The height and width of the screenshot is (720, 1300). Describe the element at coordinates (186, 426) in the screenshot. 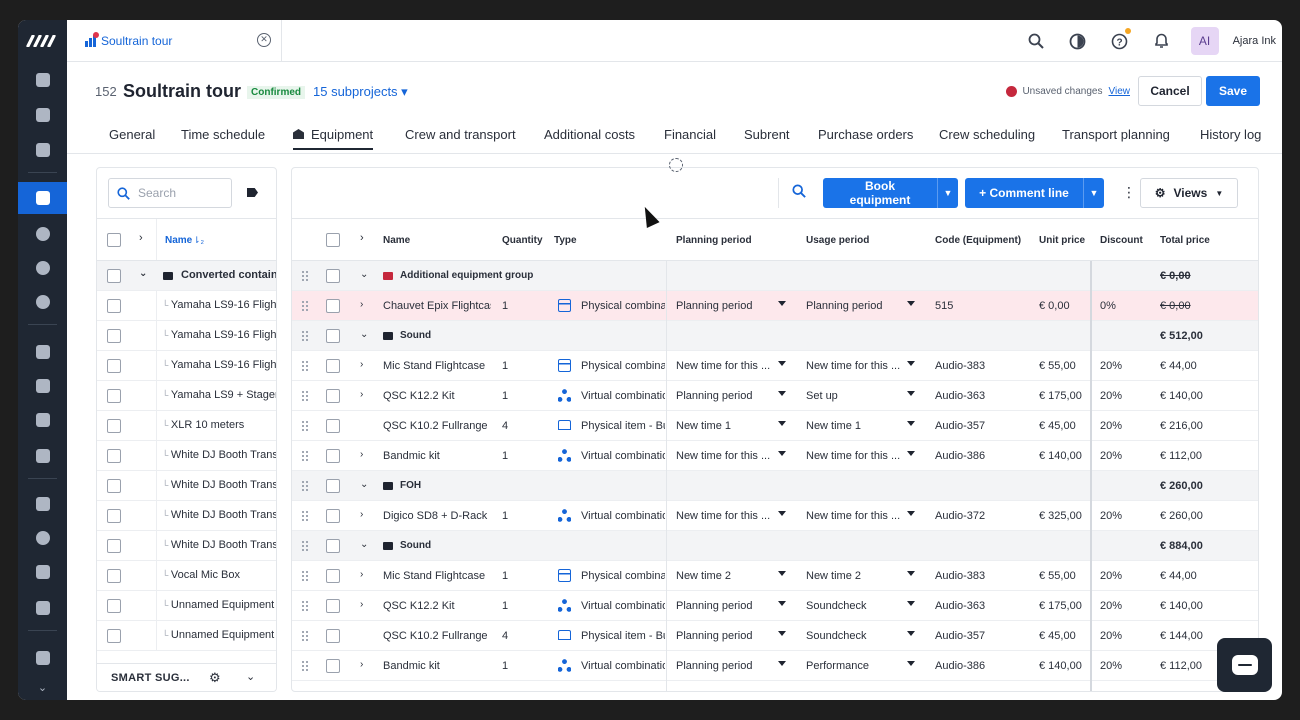

I see `left-list-item: XLR 10 meters` at that location.